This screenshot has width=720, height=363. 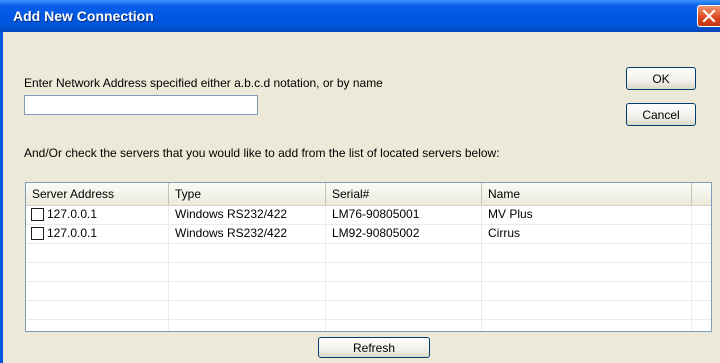 I want to click on cell-name: MV Plus, so click(x=510, y=214).